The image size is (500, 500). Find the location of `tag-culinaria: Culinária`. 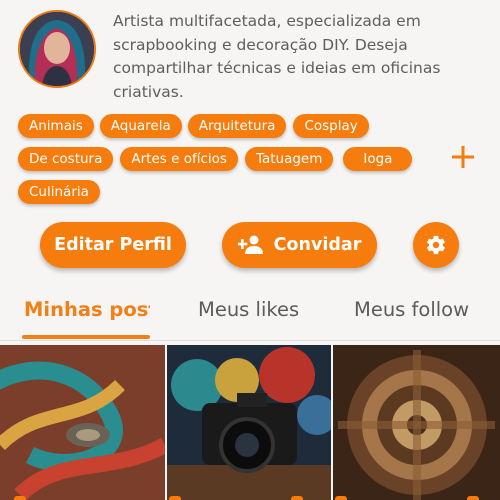

tag-culinaria: Culinária is located at coordinates (59, 192).